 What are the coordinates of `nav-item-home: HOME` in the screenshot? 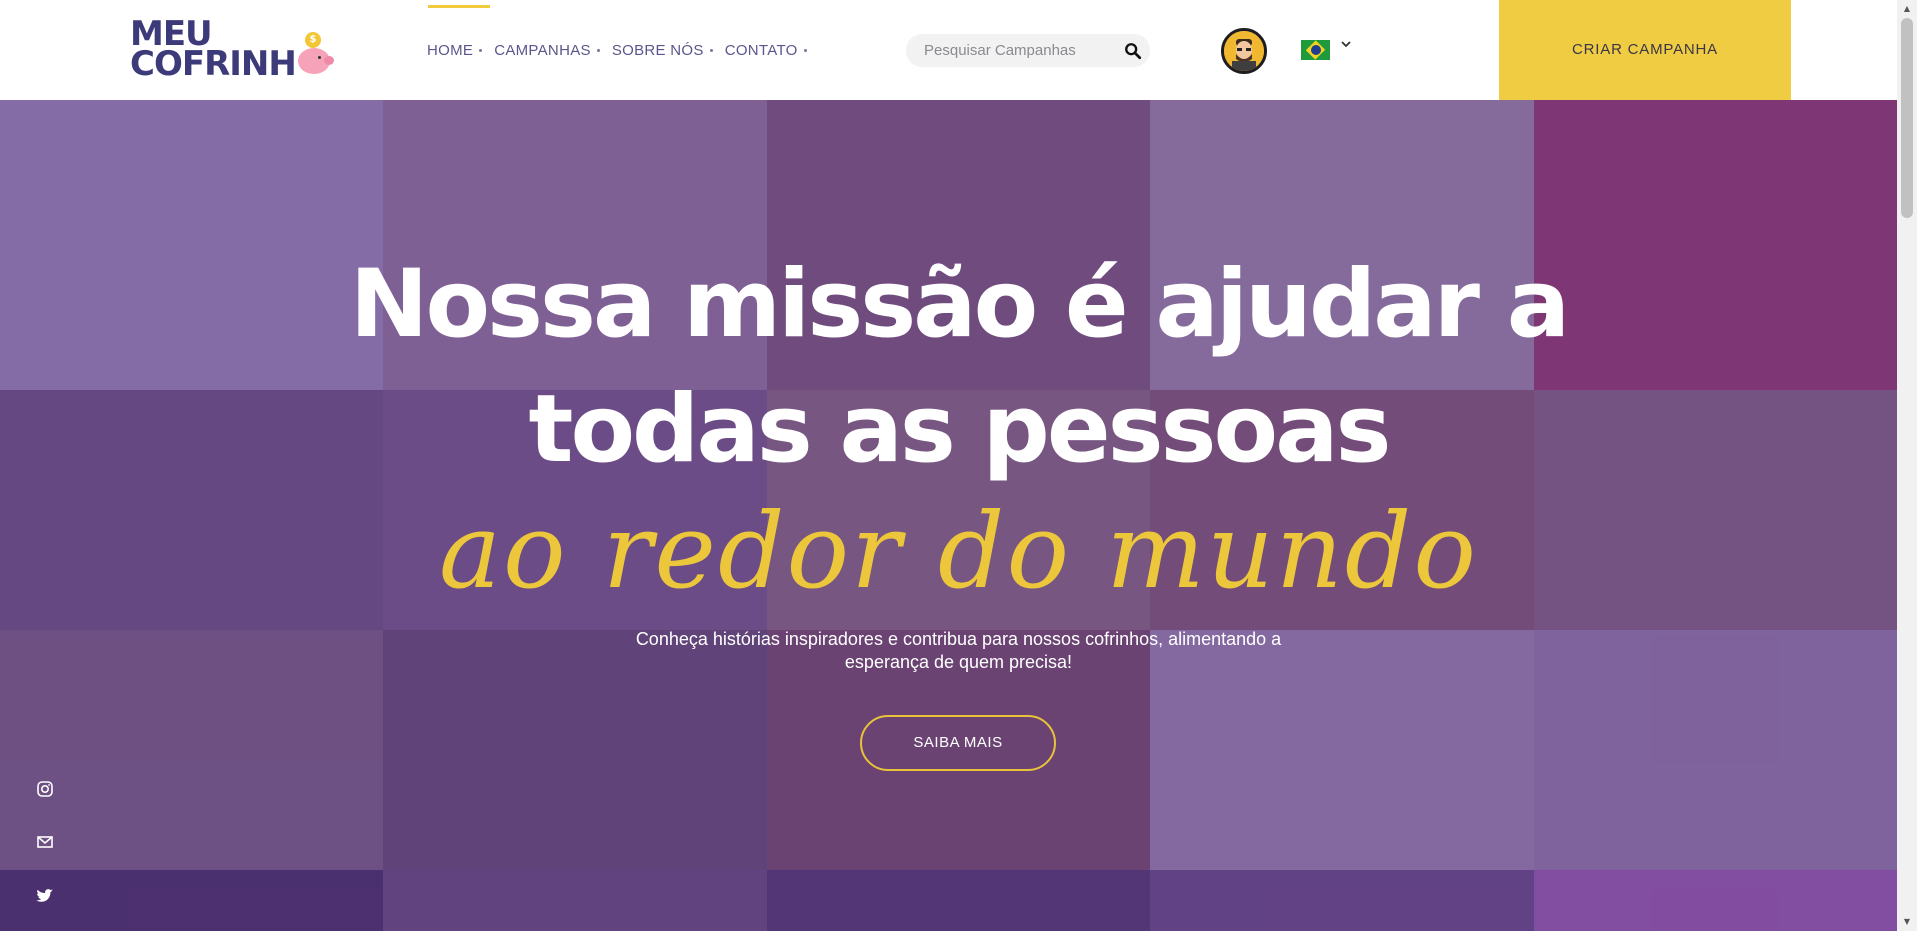 It's located at (455, 50).